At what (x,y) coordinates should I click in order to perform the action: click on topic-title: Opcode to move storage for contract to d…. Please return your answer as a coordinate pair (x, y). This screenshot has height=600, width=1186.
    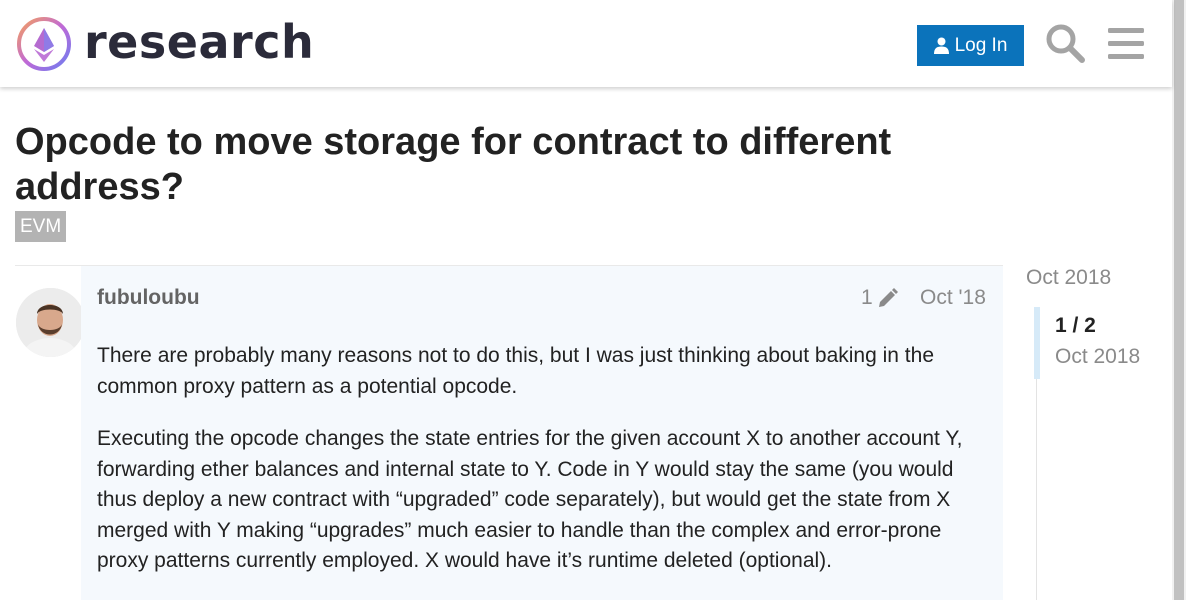
    Looking at the image, I should click on (495, 165).